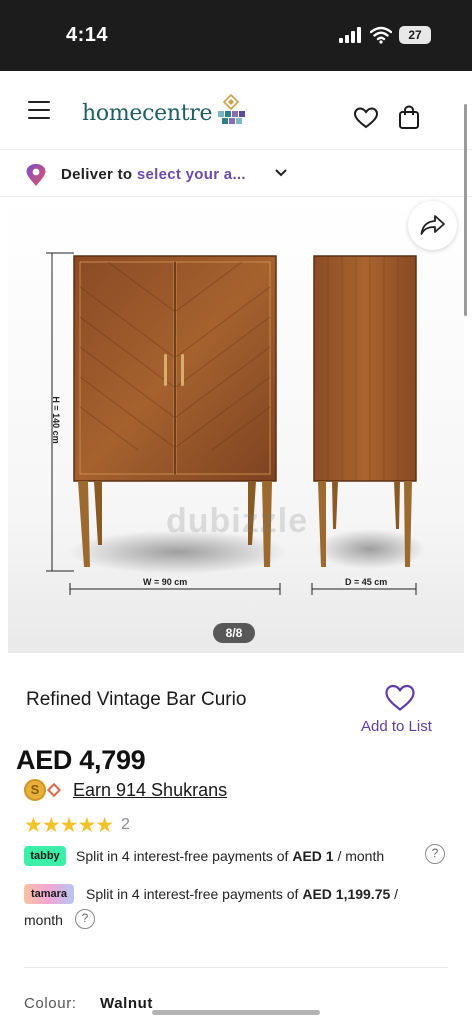 This screenshot has height=1024, width=472. What do you see at coordinates (184, 856) in the screenshot?
I see `tabby-text-before: Split in 4 interest-free payments of` at bounding box center [184, 856].